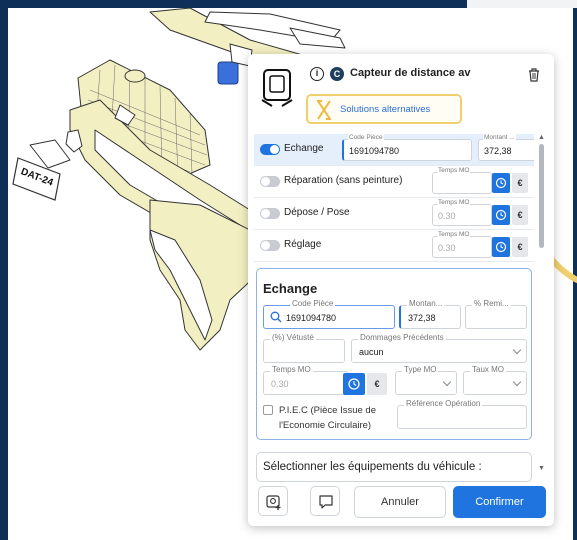 The image size is (577, 540). Describe the element at coordinates (394, 246) in the screenshot. I see `option-row-reglage: Réglage Temps MO 0.30 €` at that location.